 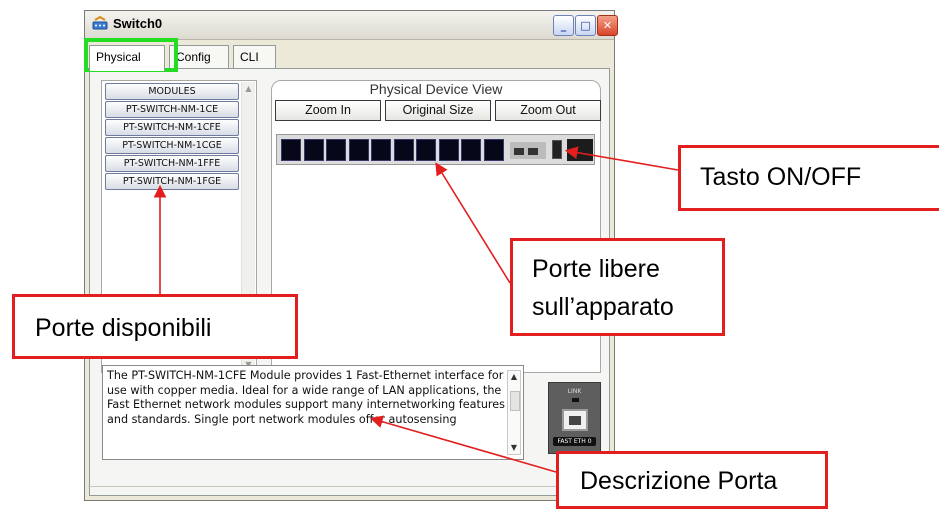 I want to click on description-scrollbar: ▲ ▼, so click(x=514, y=412).